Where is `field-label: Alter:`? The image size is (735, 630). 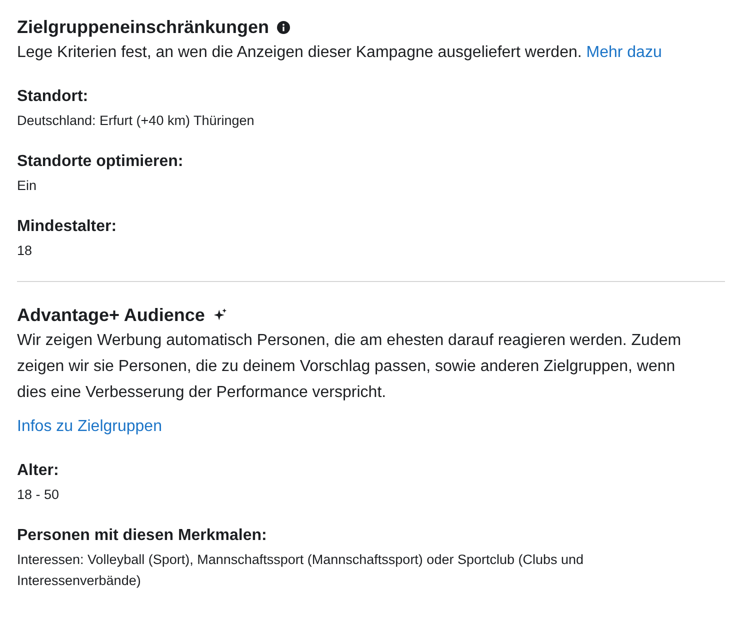
field-label: Alter: is located at coordinates (38, 471).